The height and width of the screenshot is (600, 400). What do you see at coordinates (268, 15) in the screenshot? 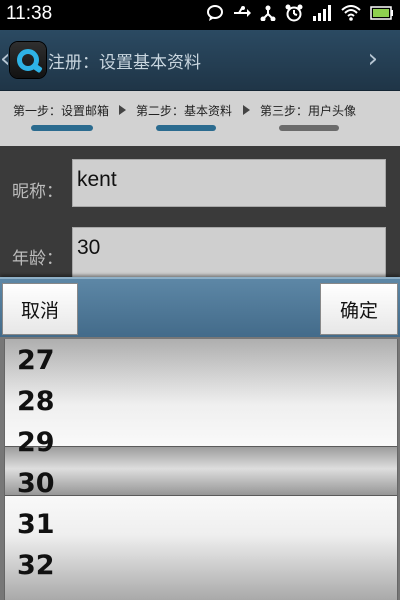
I see `share-icon` at bounding box center [268, 15].